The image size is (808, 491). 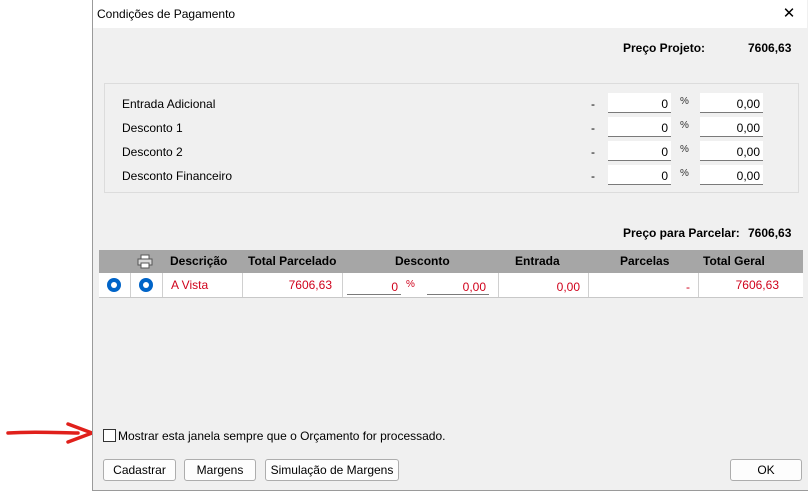 What do you see at coordinates (292, 261) in the screenshot?
I see `col-total-parcelado: Total Parcelado` at bounding box center [292, 261].